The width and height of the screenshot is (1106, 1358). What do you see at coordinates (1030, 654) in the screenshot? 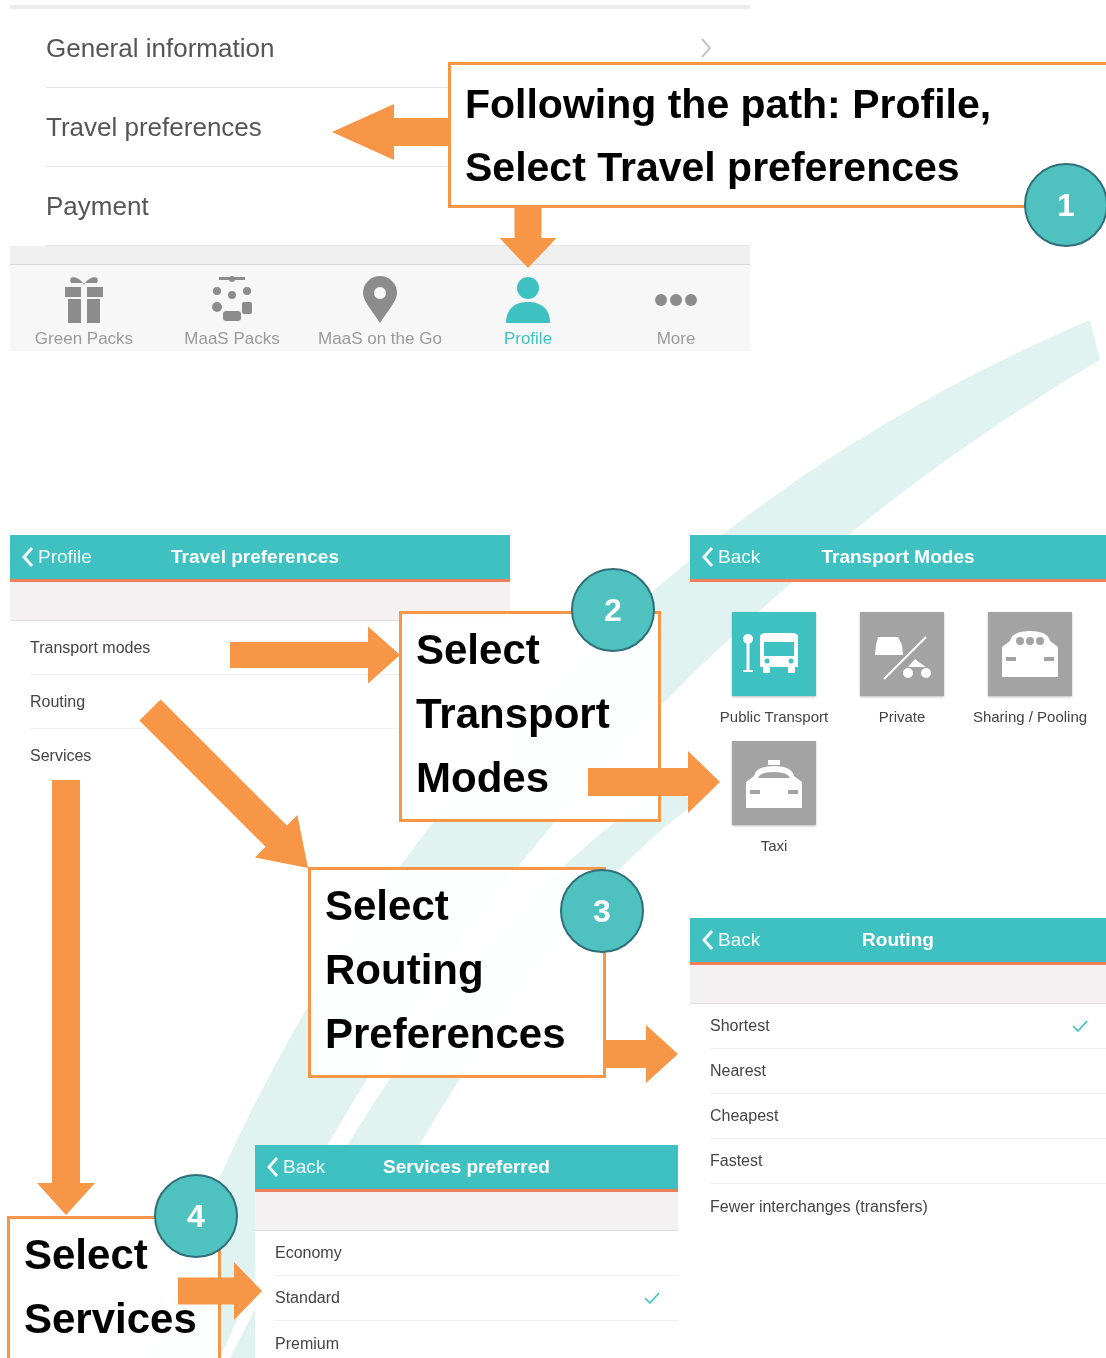
I see `shared-car-icon` at bounding box center [1030, 654].